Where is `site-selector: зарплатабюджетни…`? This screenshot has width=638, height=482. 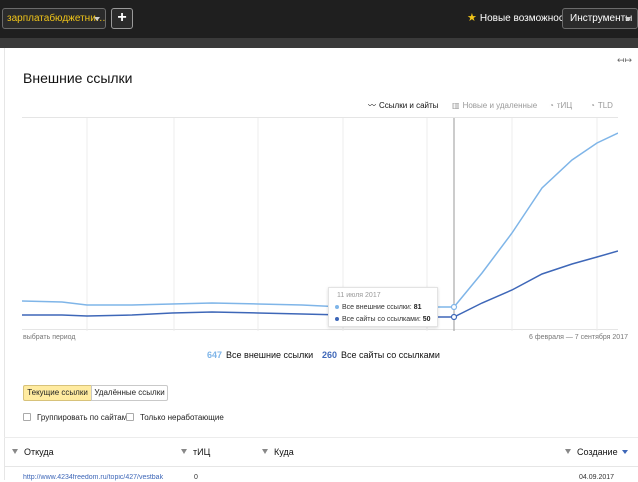
site-selector: зарплатабюджетни… is located at coordinates (54, 18).